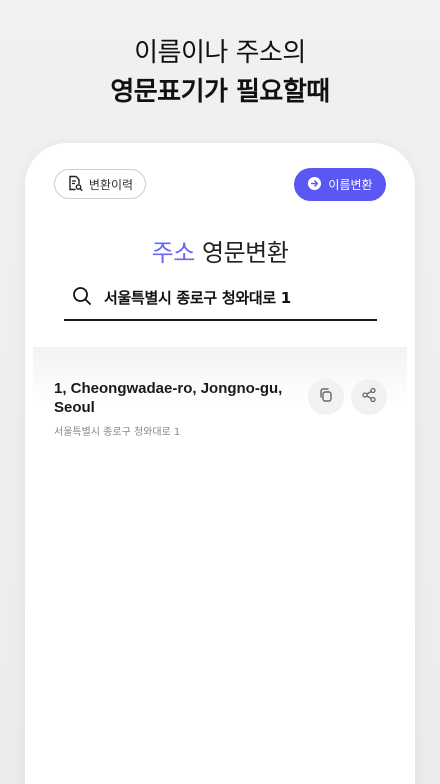 This screenshot has width=440, height=784. What do you see at coordinates (245, 253) in the screenshot?
I see `title-rest: 영문변환` at bounding box center [245, 253].